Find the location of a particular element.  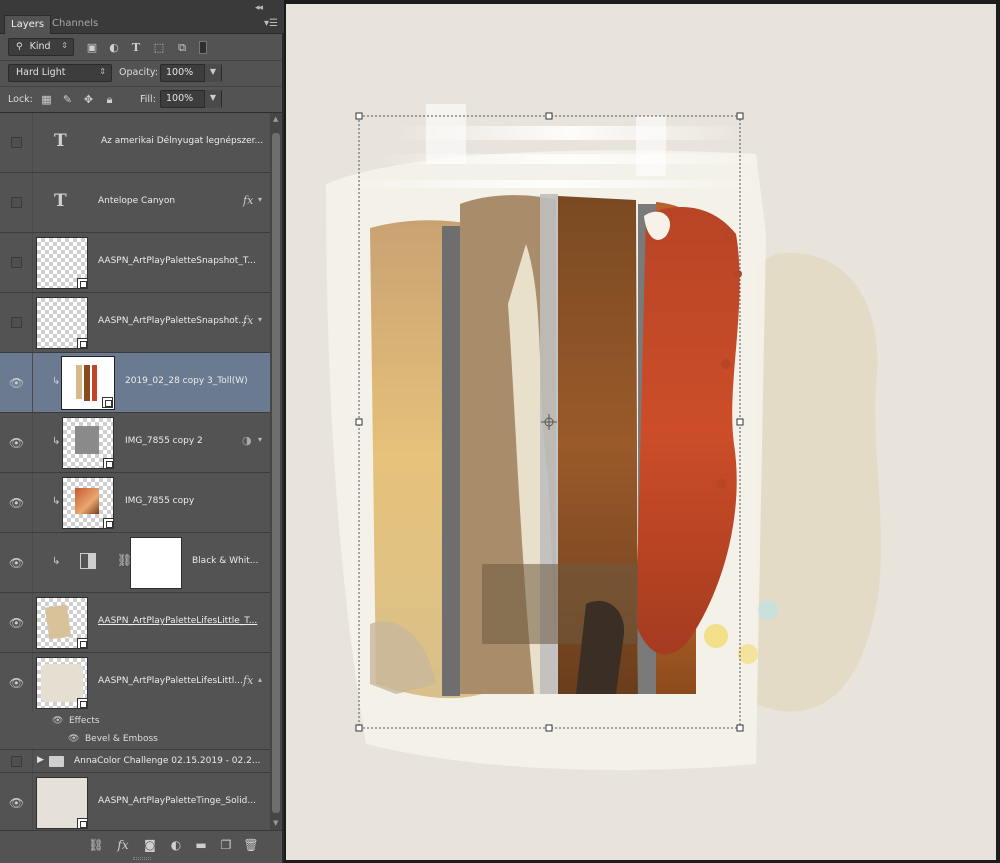

fill-dropdown-icon: ▼ is located at coordinates (212, 99).